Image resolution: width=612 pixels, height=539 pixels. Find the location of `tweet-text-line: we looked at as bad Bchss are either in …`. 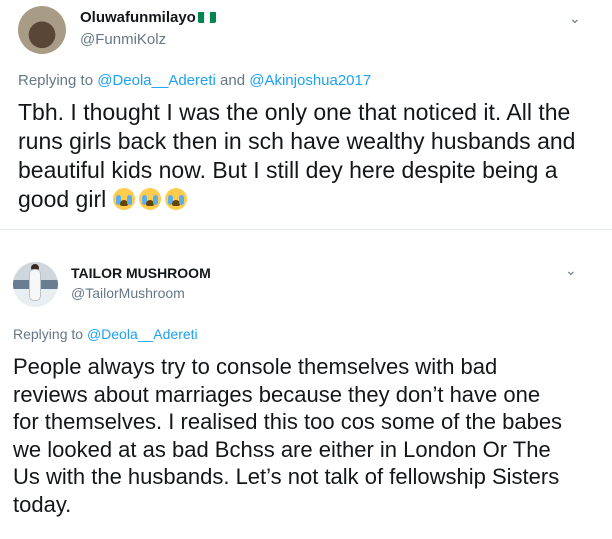

tweet-text-line: we looked at as bad Bchss are either in … is located at coordinates (282, 449).